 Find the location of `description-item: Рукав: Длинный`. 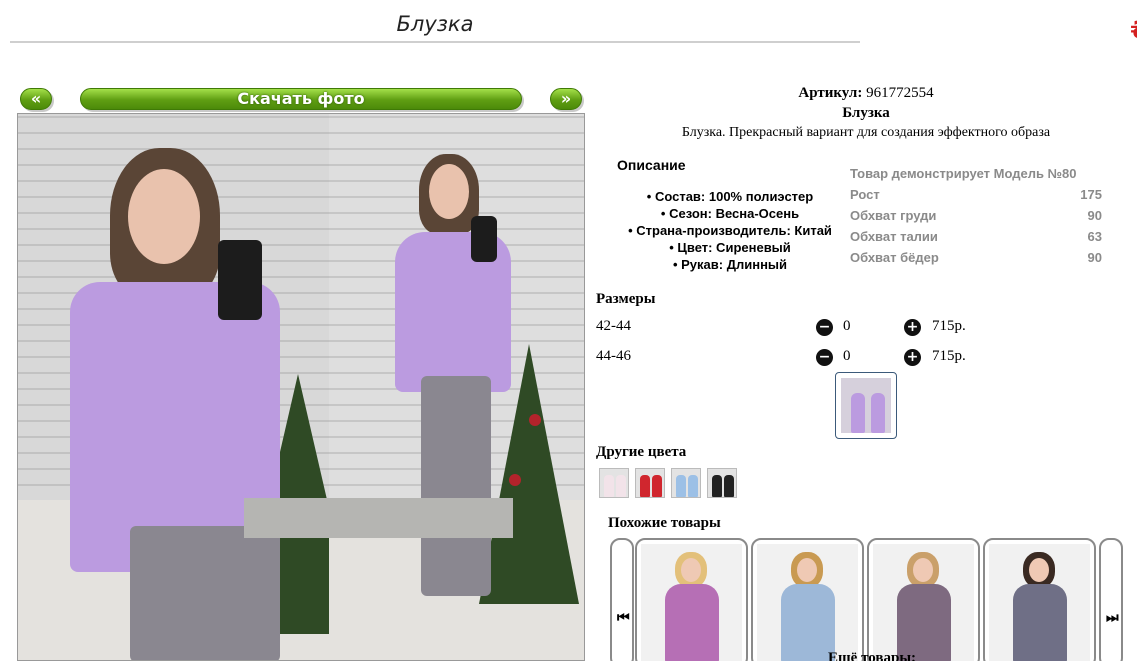

description-item: Рукав: Длинный is located at coordinates (730, 264).